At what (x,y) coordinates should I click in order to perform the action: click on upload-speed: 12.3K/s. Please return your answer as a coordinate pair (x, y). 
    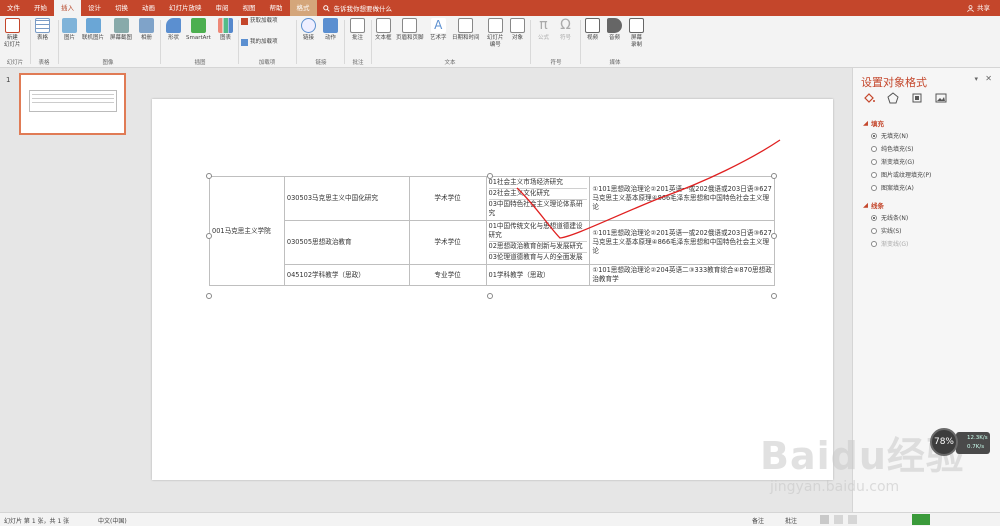
    Looking at the image, I should click on (977, 438).